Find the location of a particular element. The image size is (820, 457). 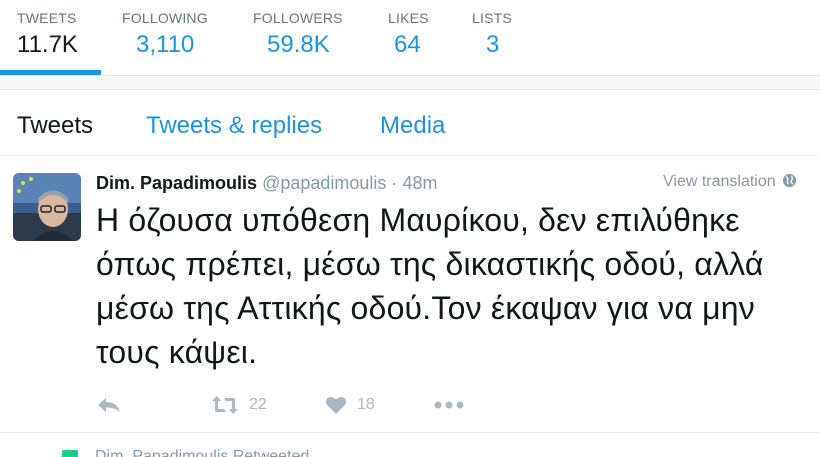

tweet-header: Dim. Papadimoulis @papadimoulis · 48m is located at coordinates (266, 183).